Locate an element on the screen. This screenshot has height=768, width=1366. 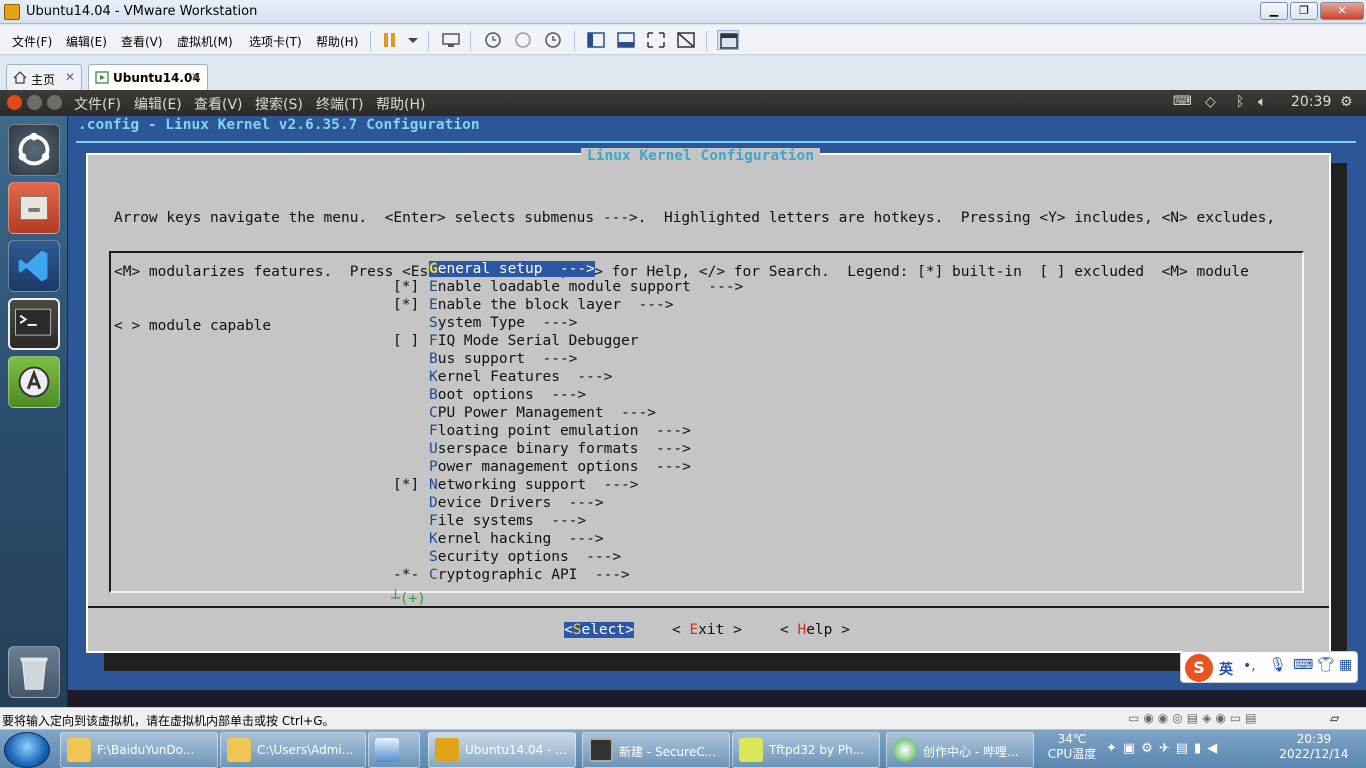
microphone-icon: 🎙︎ is located at coordinates (1278, 665).